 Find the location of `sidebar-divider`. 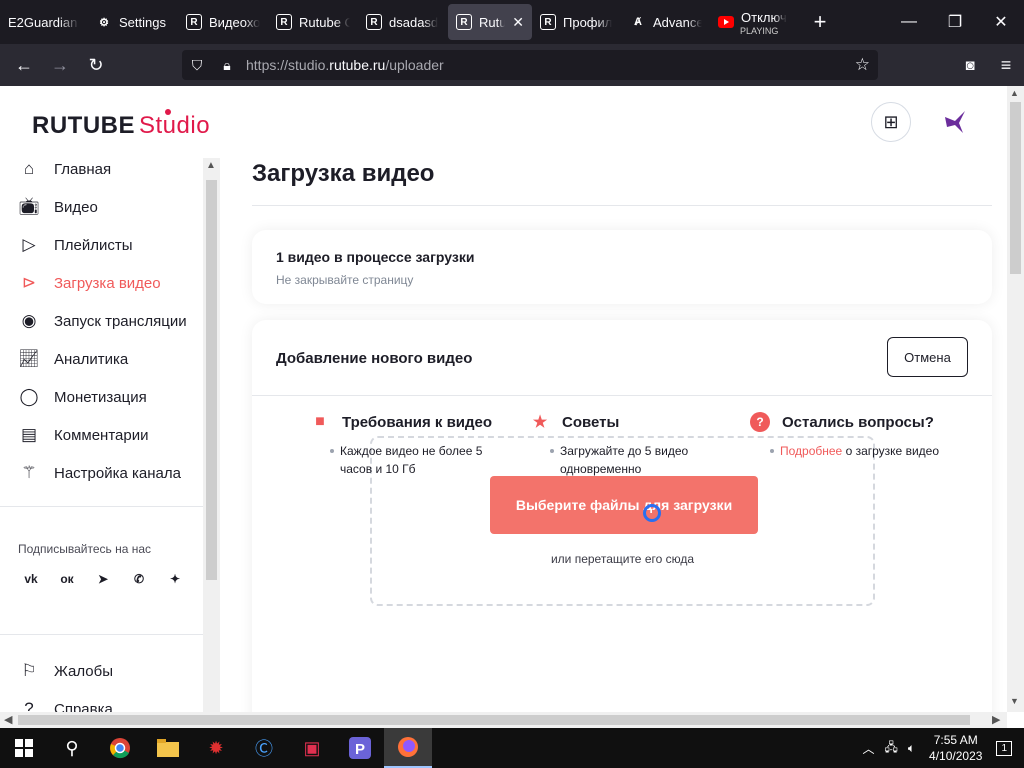

sidebar-divider is located at coordinates (101, 634).